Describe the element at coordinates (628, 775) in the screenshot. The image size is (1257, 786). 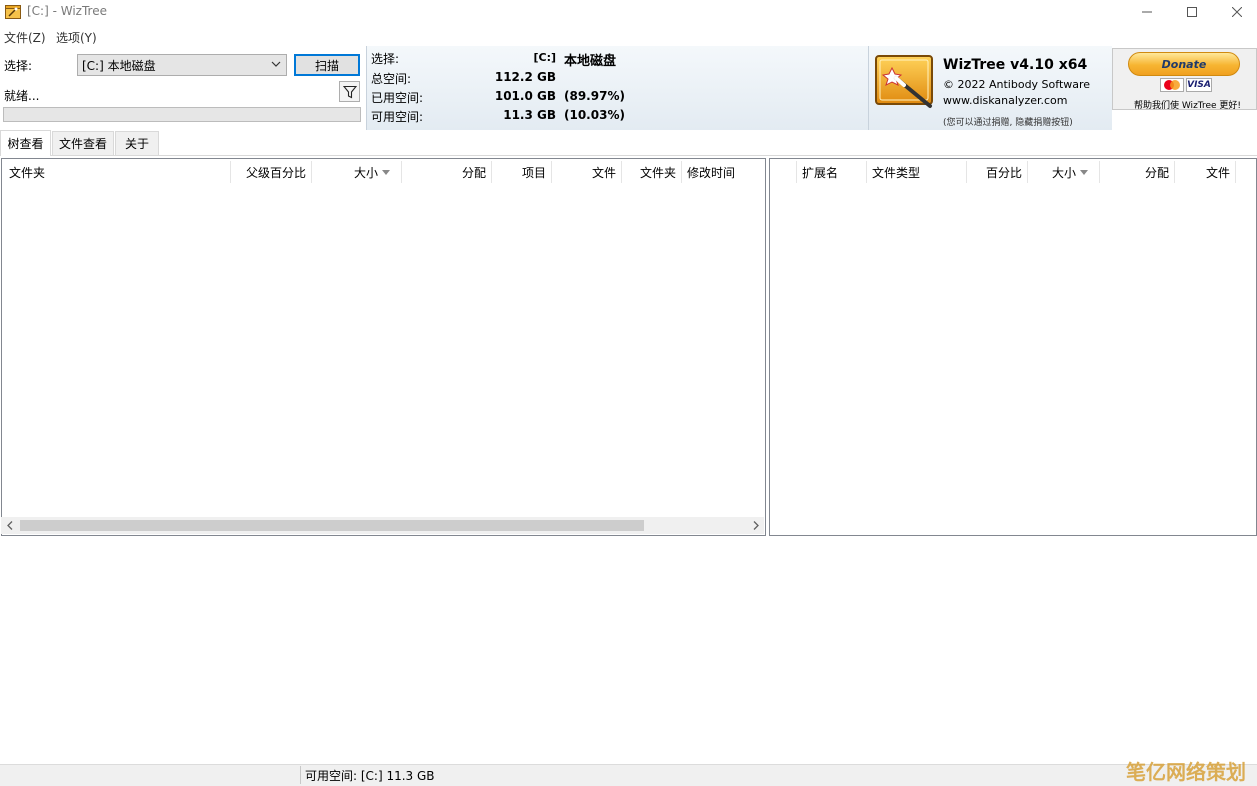
I see `status-bar` at that location.